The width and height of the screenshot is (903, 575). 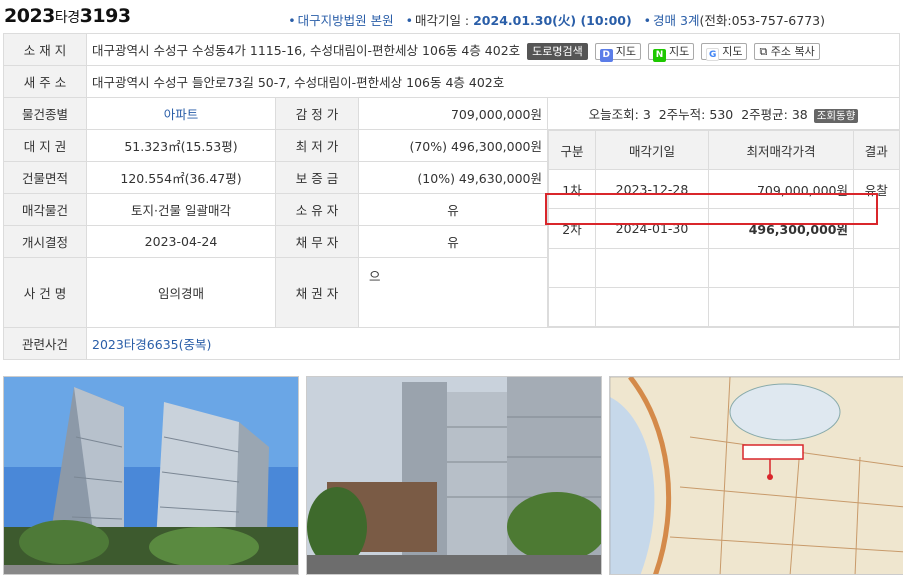 What do you see at coordinates (181, 145) in the screenshot?
I see `land-value: 51.323㎡(15.53평)` at bounding box center [181, 145].